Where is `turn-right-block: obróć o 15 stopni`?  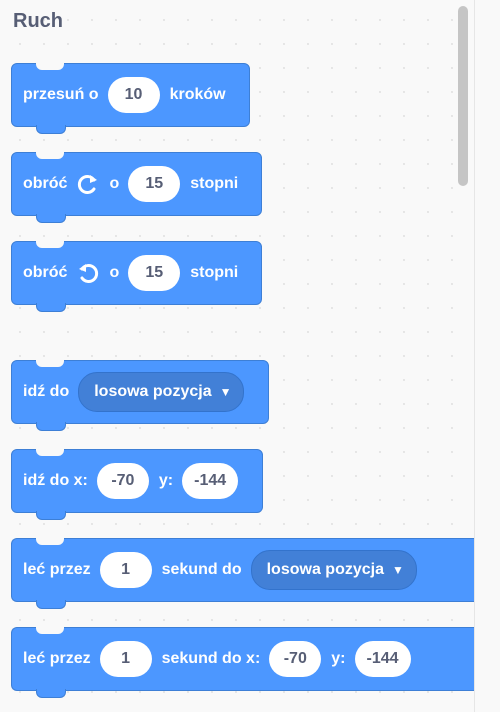
turn-right-block: obróć o 15 stopni is located at coordinates (137, 187).